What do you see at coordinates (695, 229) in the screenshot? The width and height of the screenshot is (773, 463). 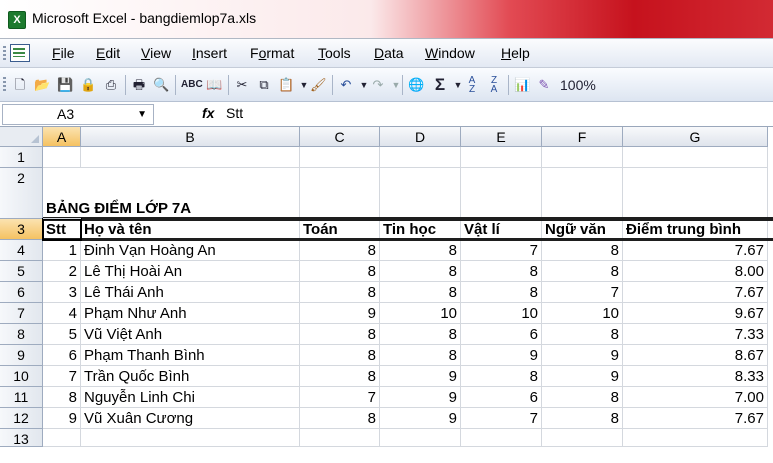 I see `header-cell: Điểm trung bình` at bounding box center [695, 229].